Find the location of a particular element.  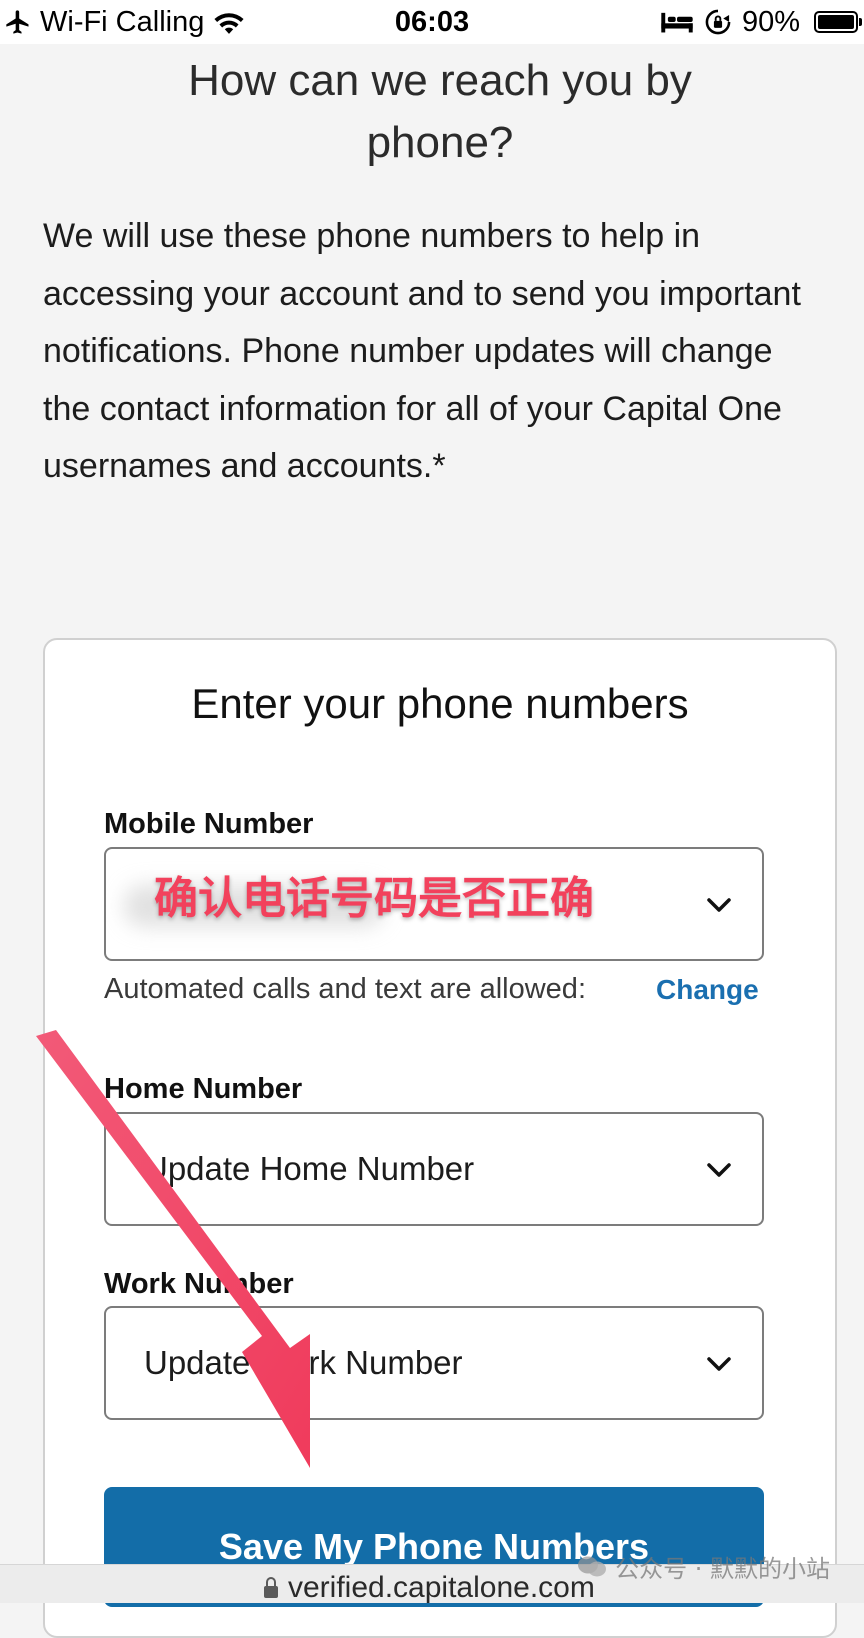

status-bar: Wi-Fi Calling 06:03 90% is located at coordinates (432, 22).